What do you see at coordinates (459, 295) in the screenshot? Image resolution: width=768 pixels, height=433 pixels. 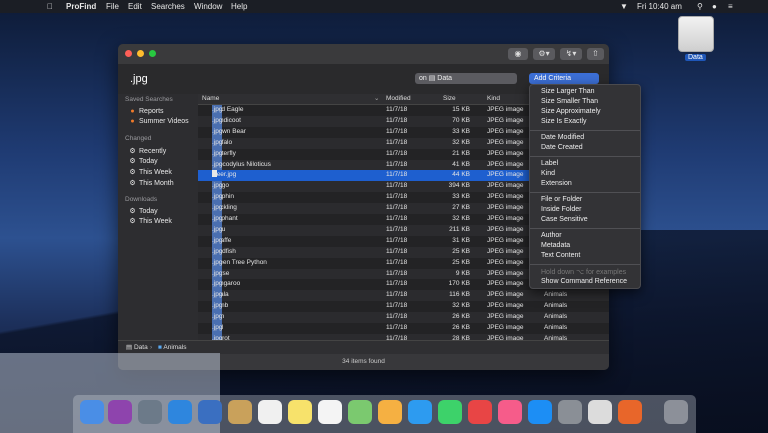 I see `size-cell: 116 KB` at bounding box center [459, 295].